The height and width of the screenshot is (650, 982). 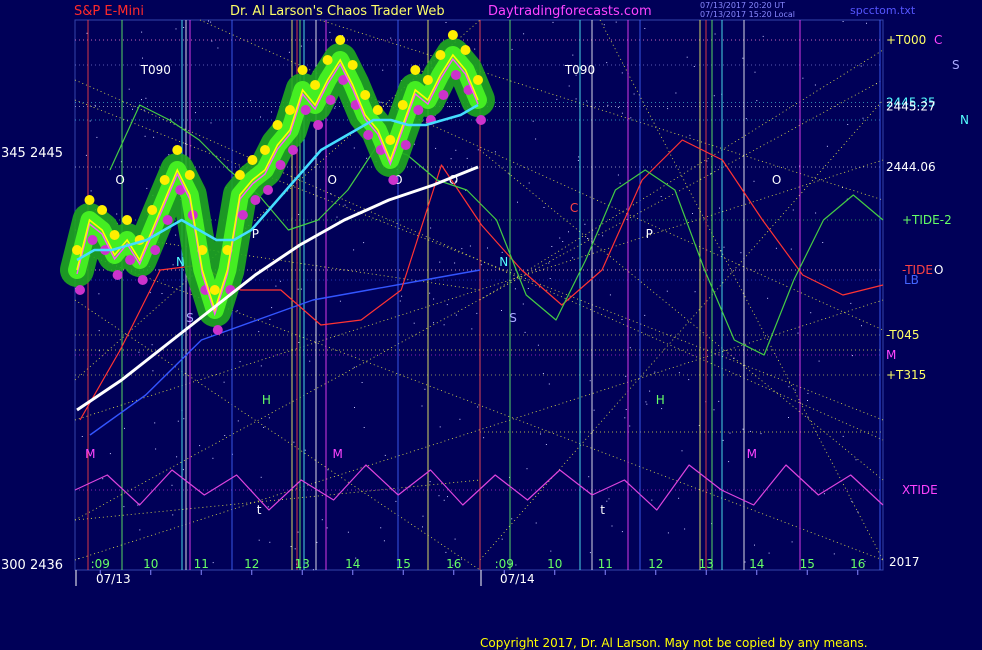 What do you see at coordinates (403, 564) in the screenshot?
I see `x-tick-label: 15` at bounding box center [403, 564].